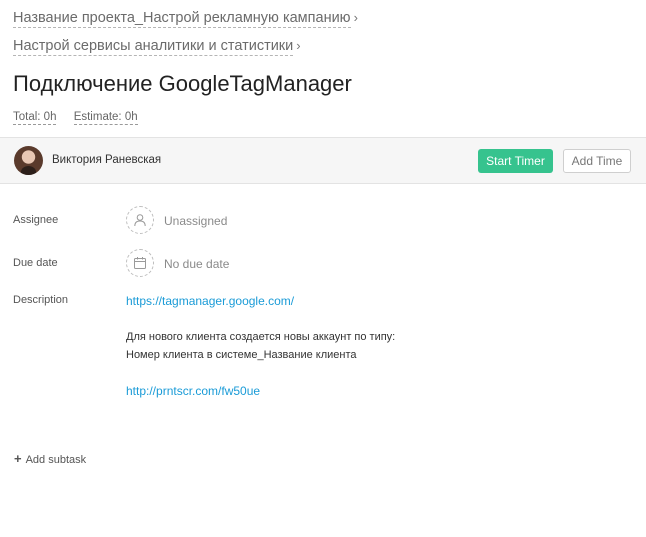  I want to click on total-time: Total: 0h, so click(35, 118).